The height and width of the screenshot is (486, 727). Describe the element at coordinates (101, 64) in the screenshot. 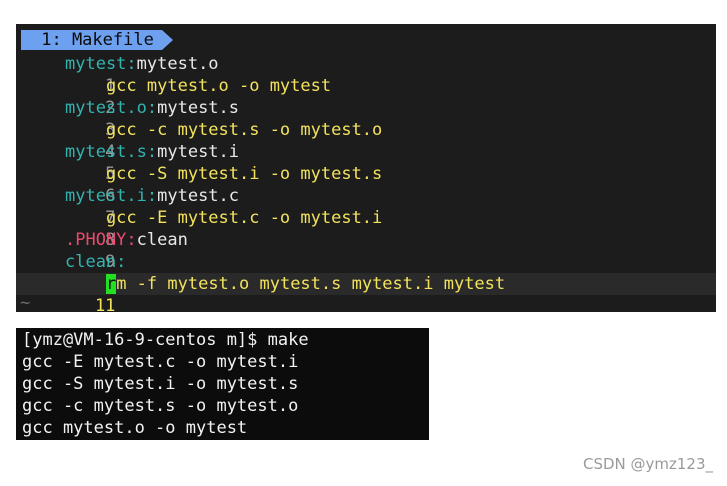

I see `make-target: mytest:` at that location.